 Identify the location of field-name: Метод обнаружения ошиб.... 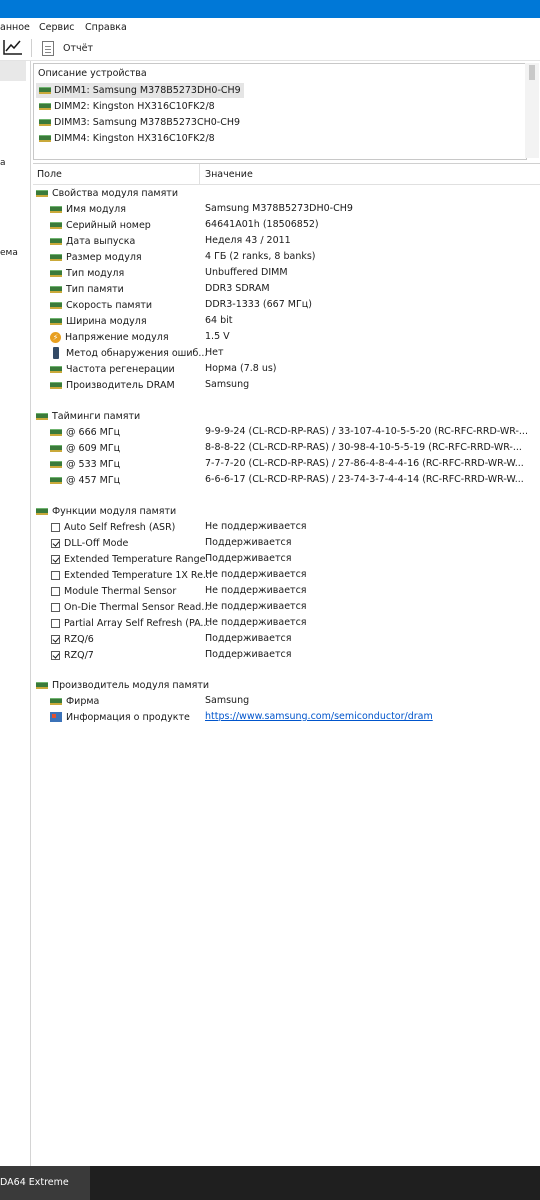
(137, 353).